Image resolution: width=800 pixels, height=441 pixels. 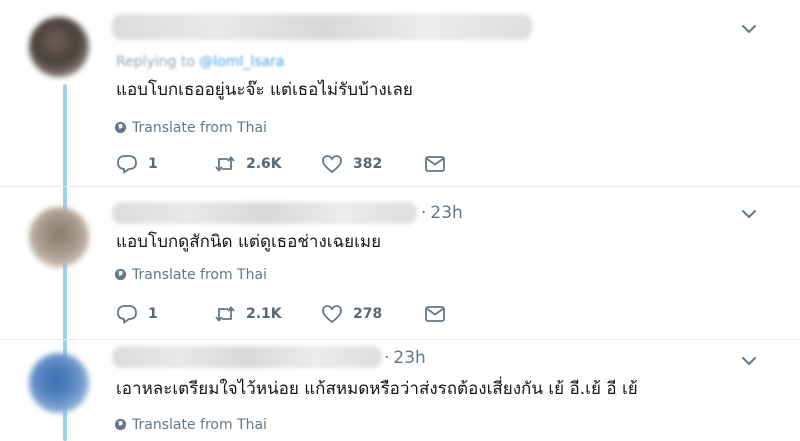 What do you see at coordinates (286, 314) in the screenshot?
I see `tweet-actions: 1 2.1K 278` at bounding box center [286, 314].